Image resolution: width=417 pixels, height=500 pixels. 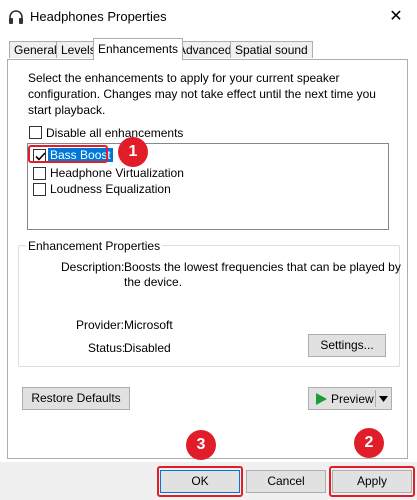 I want to click on tab-advanced-label: Advanced, so click(x=205, y=50).